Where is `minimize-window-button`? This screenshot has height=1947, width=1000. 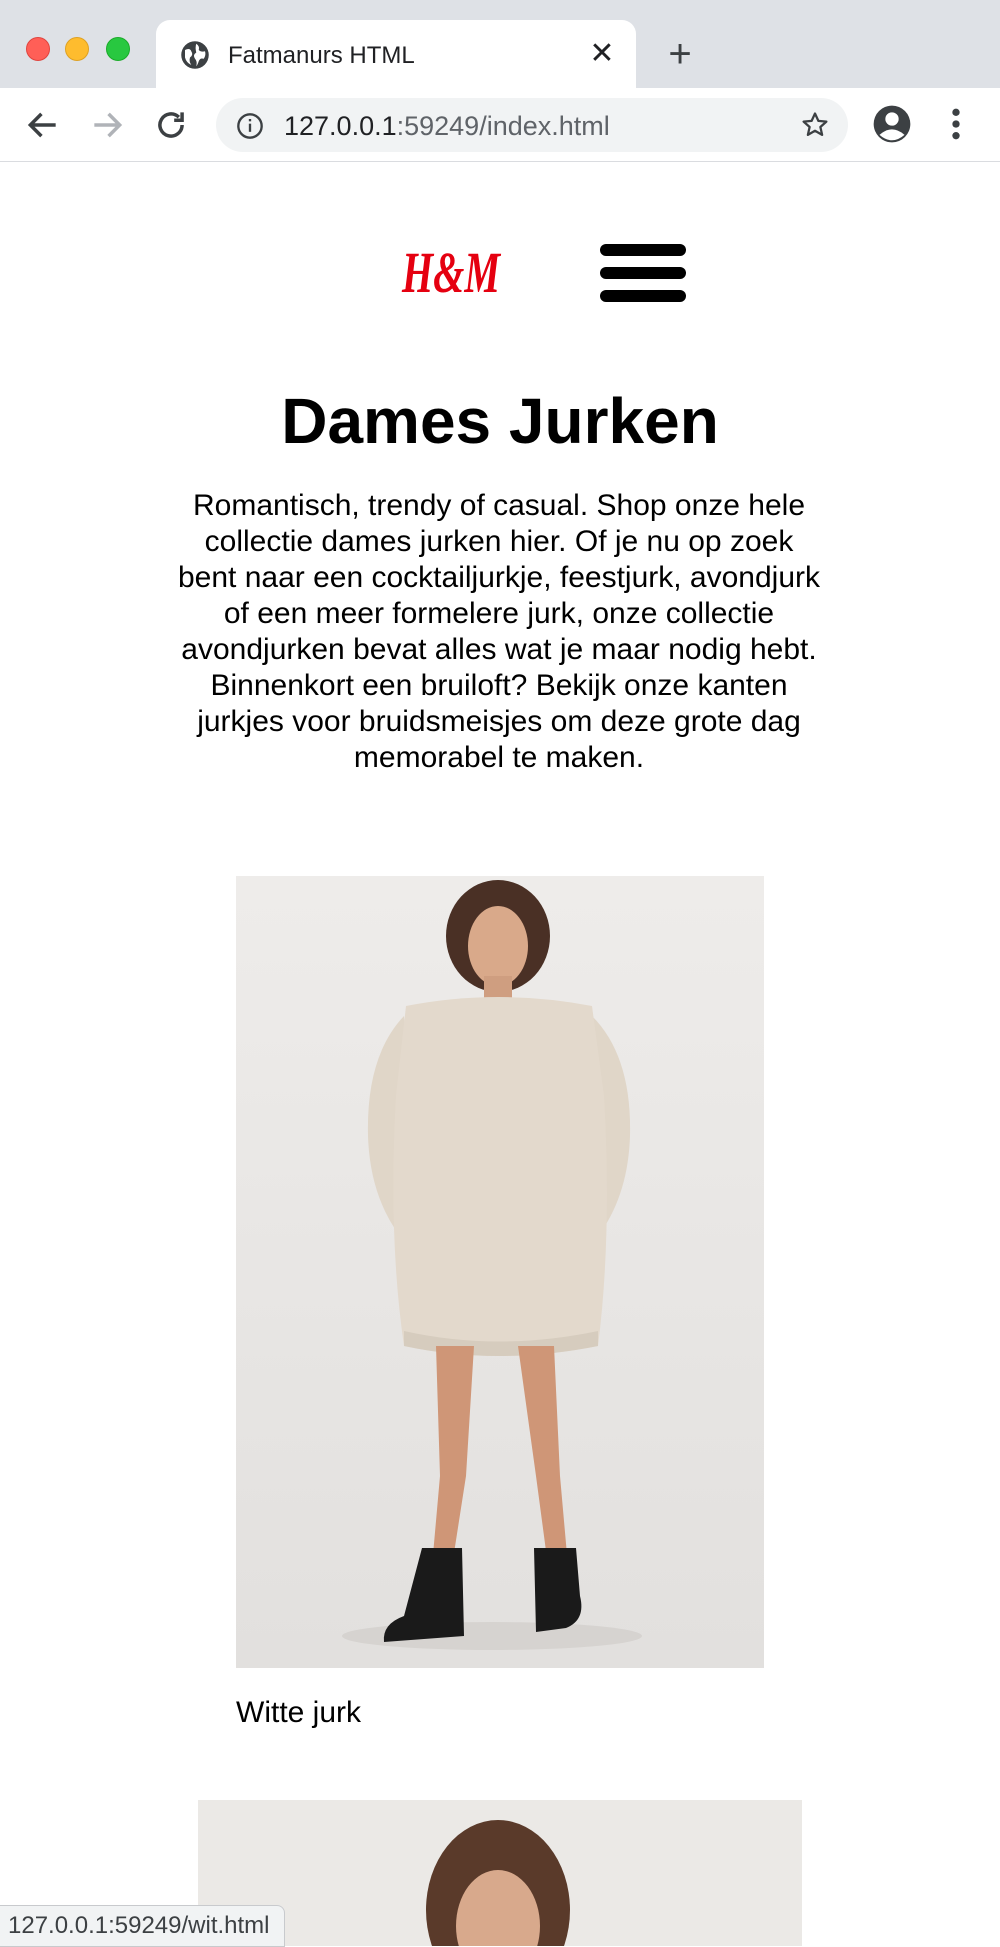 minimize-window-button is located at coordinates (77, 49).